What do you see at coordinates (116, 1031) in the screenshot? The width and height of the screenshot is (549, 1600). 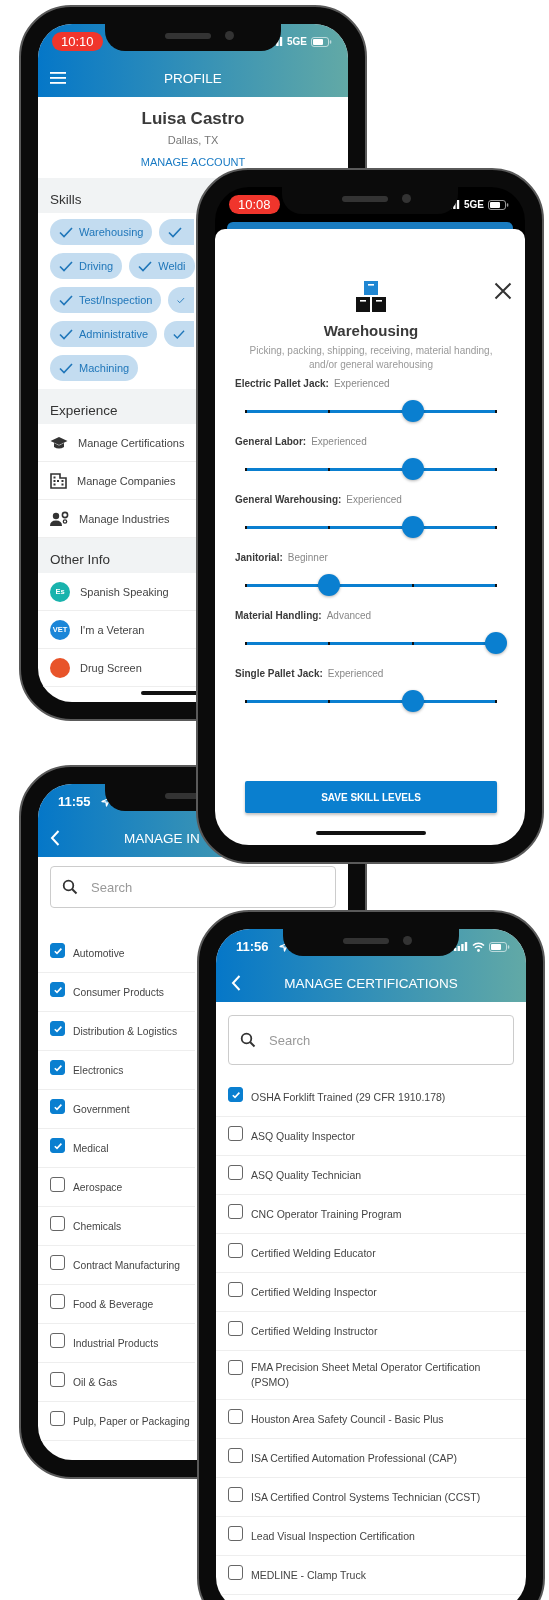 I see `checkbox-row: Distribution & Logistics` at bounding box center [116, 1031].